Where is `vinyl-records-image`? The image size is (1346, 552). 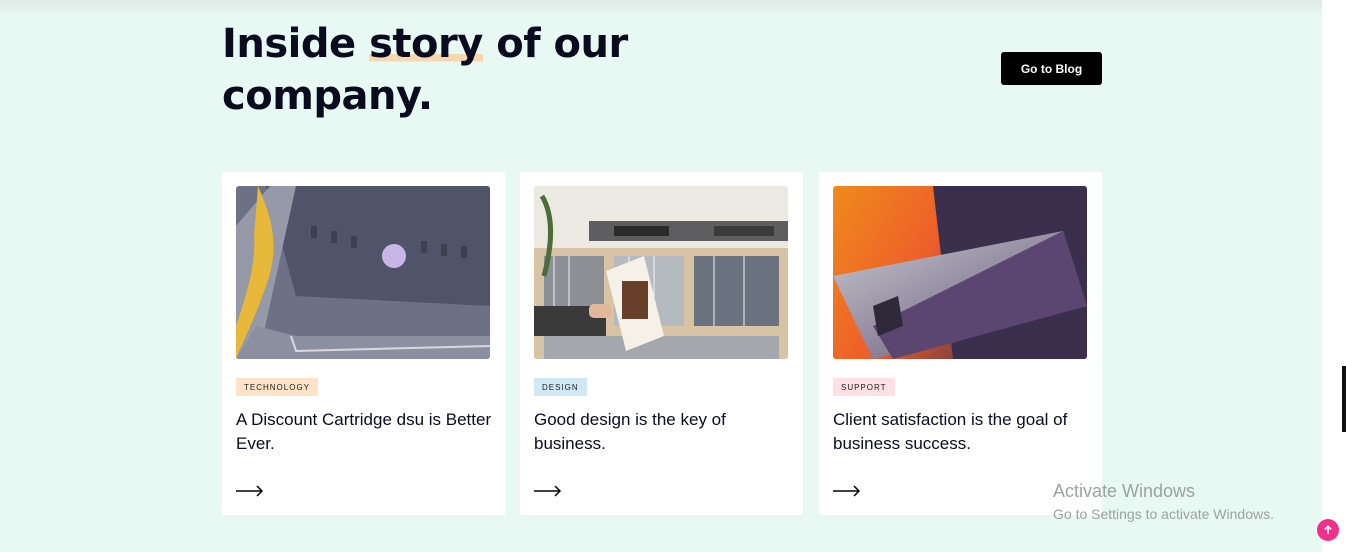
vinyl-records-image is located at coordinates (661, 272).